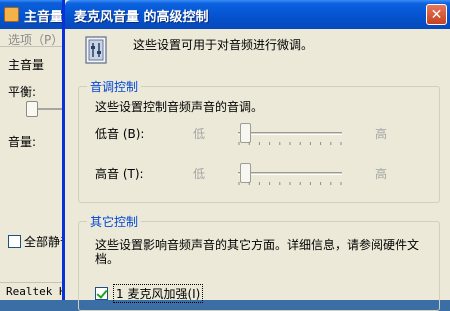 This screenshot has width=450, height=311. Describe the element at coordinates (96, 50) in the screenshot. I see `settings-info-icon` at that location.